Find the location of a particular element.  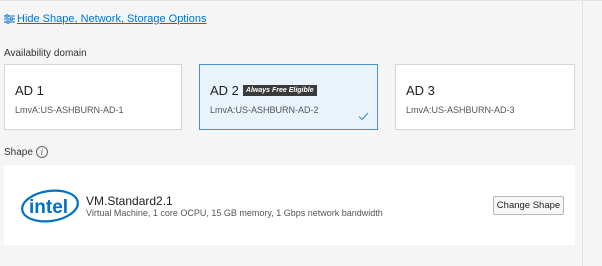

shape-label: Shape is located at coordinates (18, 152).